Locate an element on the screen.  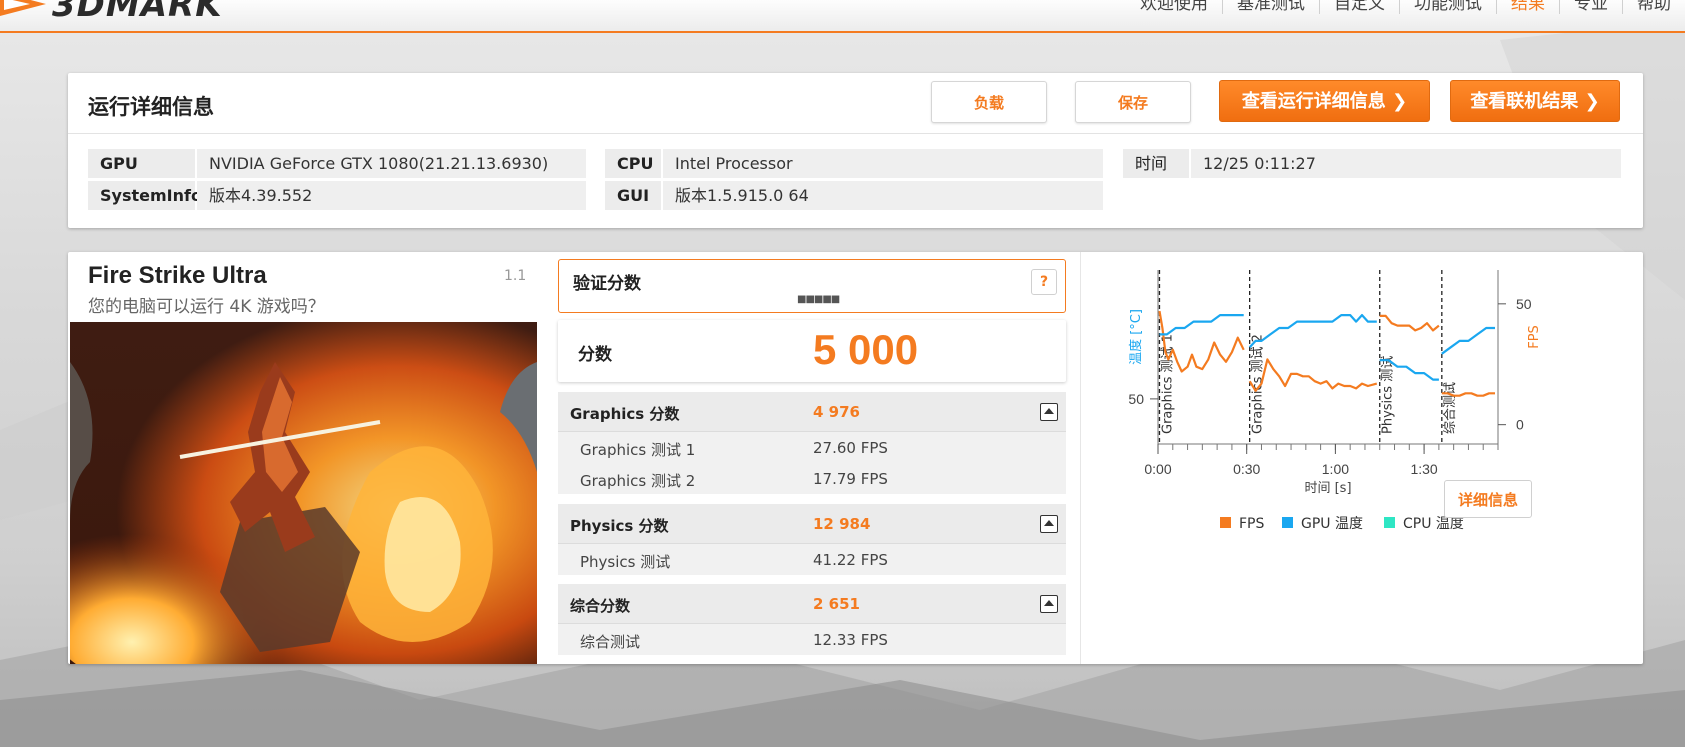
nav-professional: 专业 is located at coordinates (1590, 7).